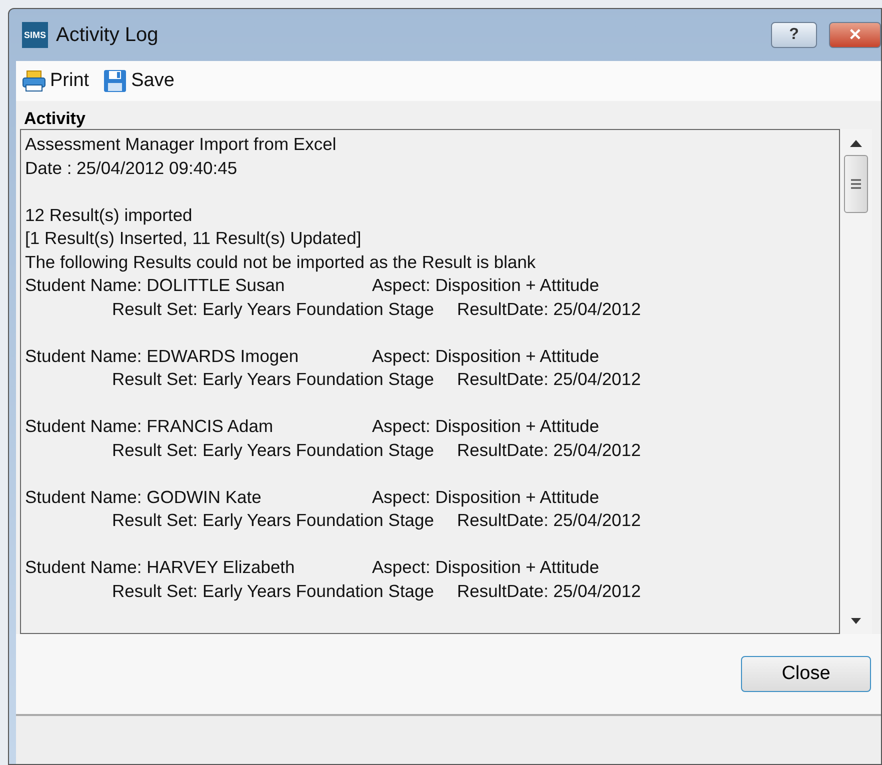 The height and width of the screenshot is (765, 882). I want to click on save-button: Save, so click(138, 81).